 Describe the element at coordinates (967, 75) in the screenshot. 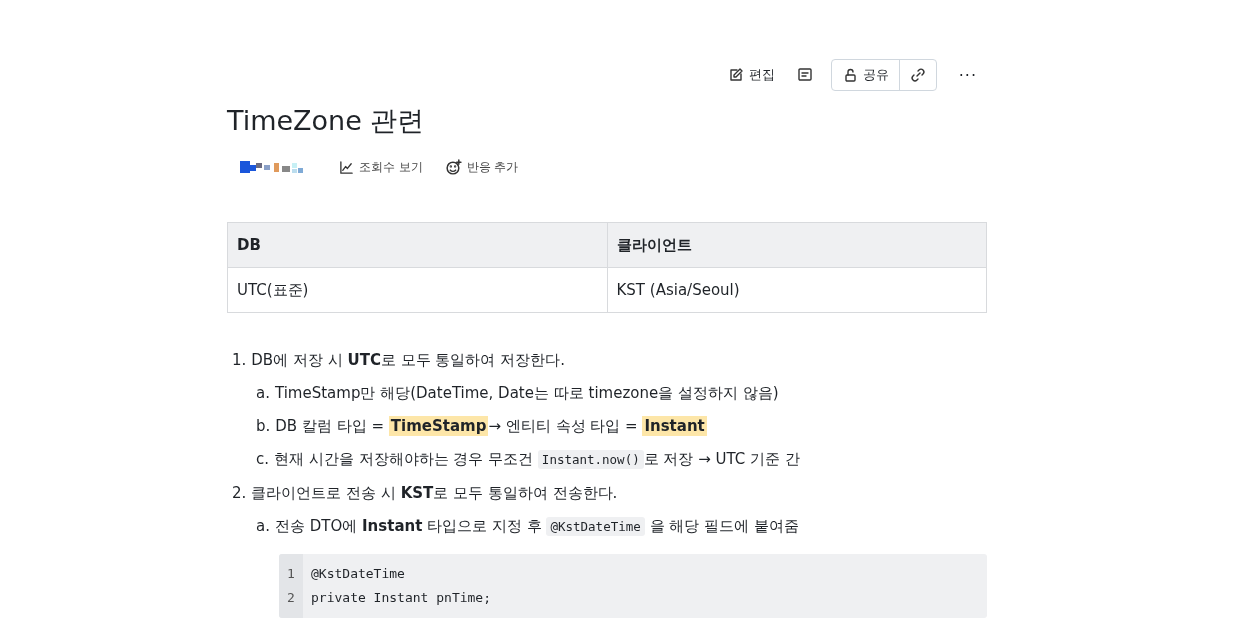

I see `more-button: ···` at that location.